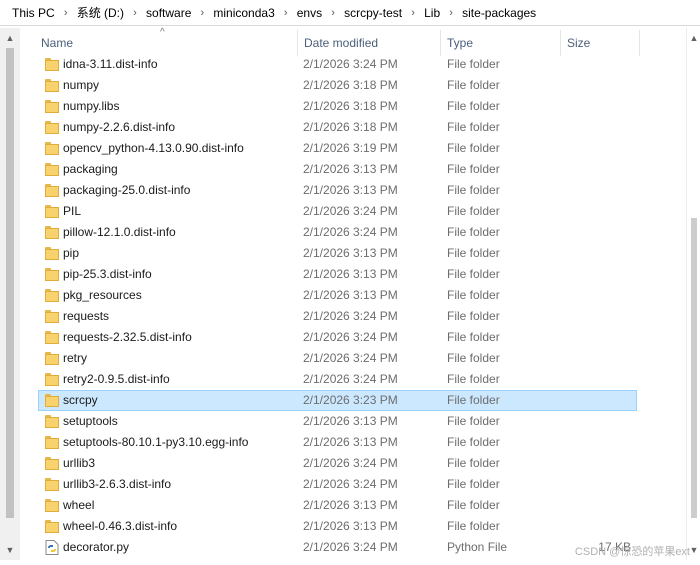 The image size is (700, 565). Describe the element at coordinates (337, 463) in the screenshot. I see `file-row: urllib3 2/1/2026 3:24 PM File folder` at that location.